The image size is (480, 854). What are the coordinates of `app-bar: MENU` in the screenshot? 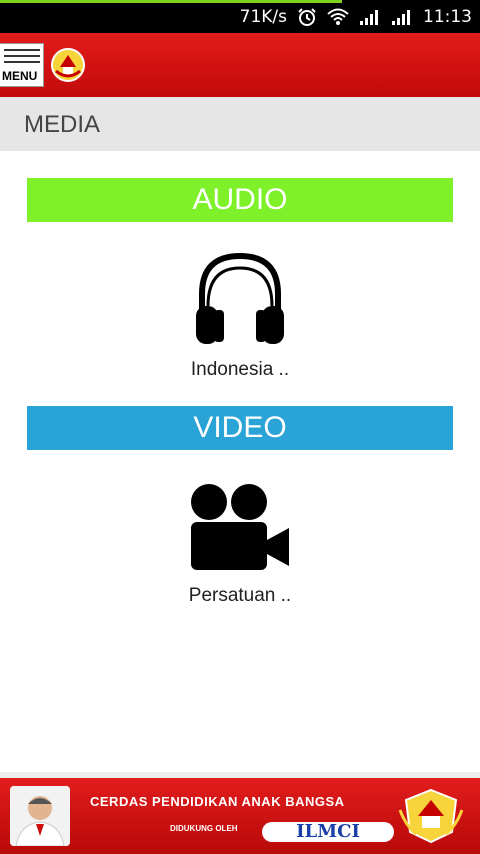 It's located at (240, 65).